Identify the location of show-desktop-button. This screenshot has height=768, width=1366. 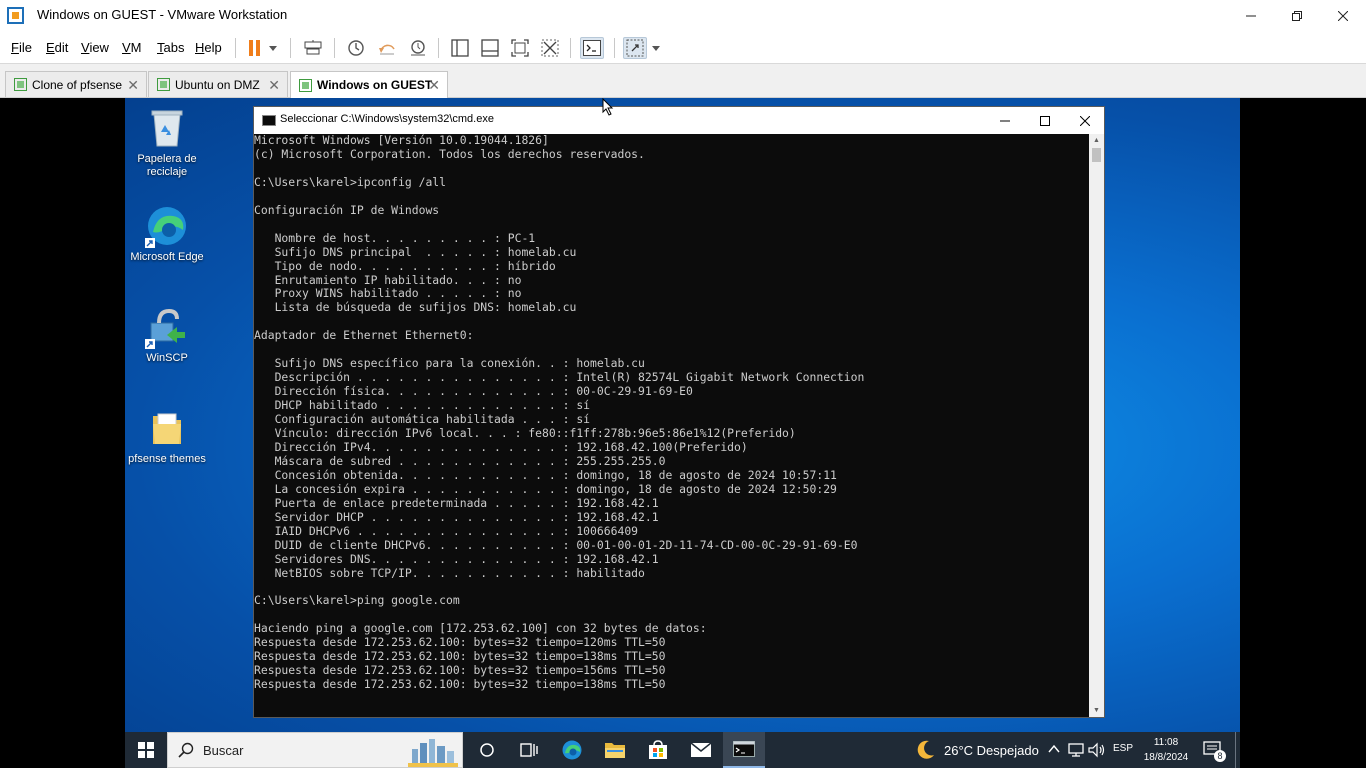
(1237, 750).